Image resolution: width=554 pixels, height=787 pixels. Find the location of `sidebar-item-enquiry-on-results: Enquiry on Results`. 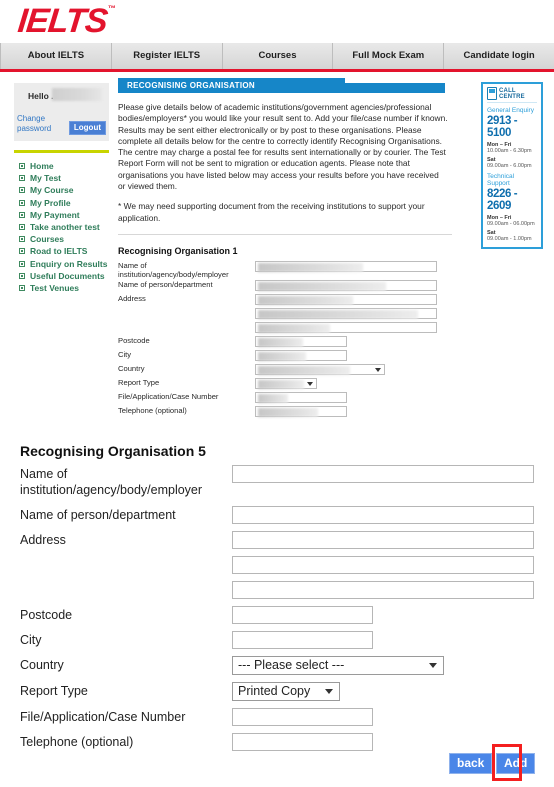

sidebar-item-enquiry-on-results: Enquiry on Results is located at coordinates (61, 264).